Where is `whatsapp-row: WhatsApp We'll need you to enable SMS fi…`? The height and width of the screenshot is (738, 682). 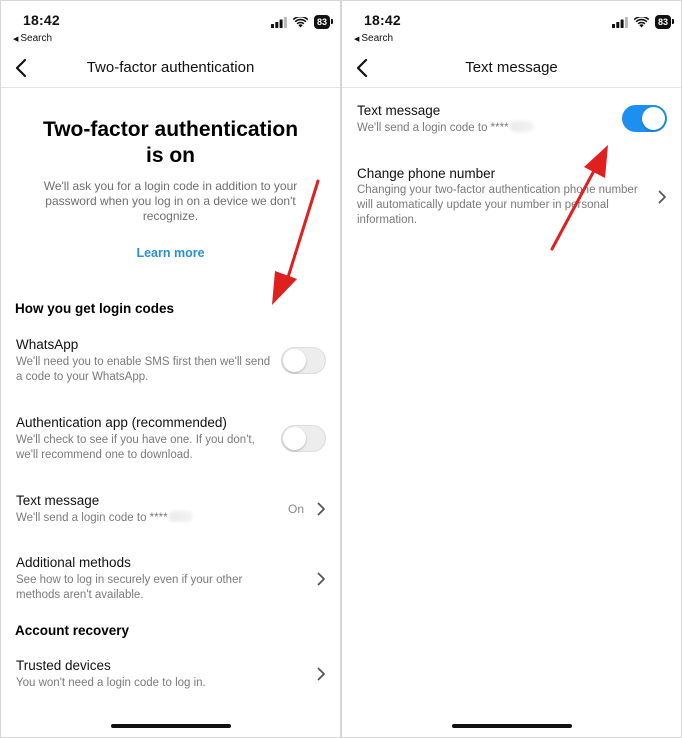 whatsapp-row: WhatsApp We'll need you to enable SMS fi… is located at coordinates (170, 365).